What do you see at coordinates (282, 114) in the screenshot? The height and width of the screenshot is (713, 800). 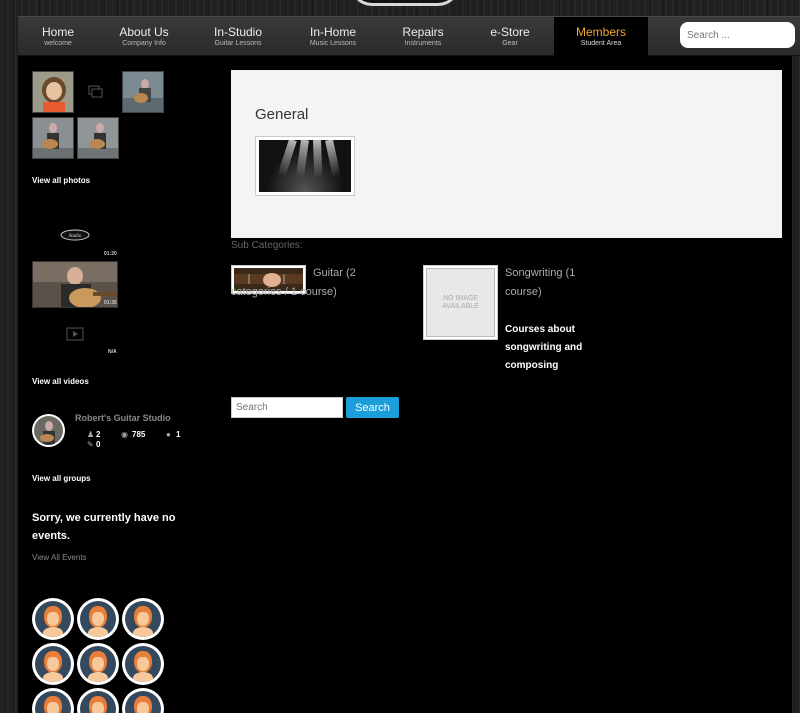 I see `category-title: General` at bounding box center [282, 114].